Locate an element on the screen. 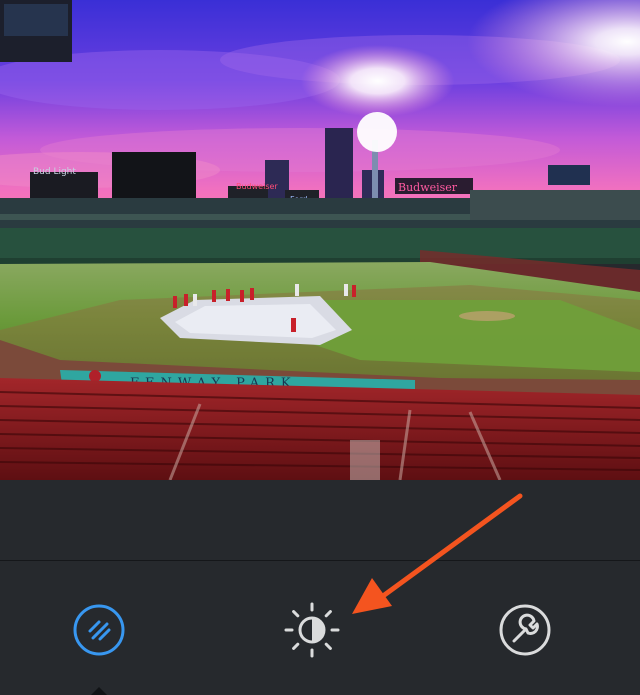 The height and width of the screenshot is (695, 640). active-tab-indicator is located at coordinates (99, 691).